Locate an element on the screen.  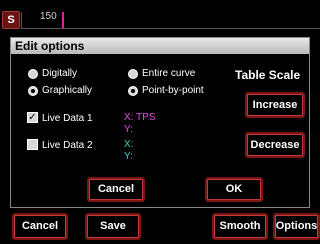
ruler-tick is located at coordinates (21, 20).